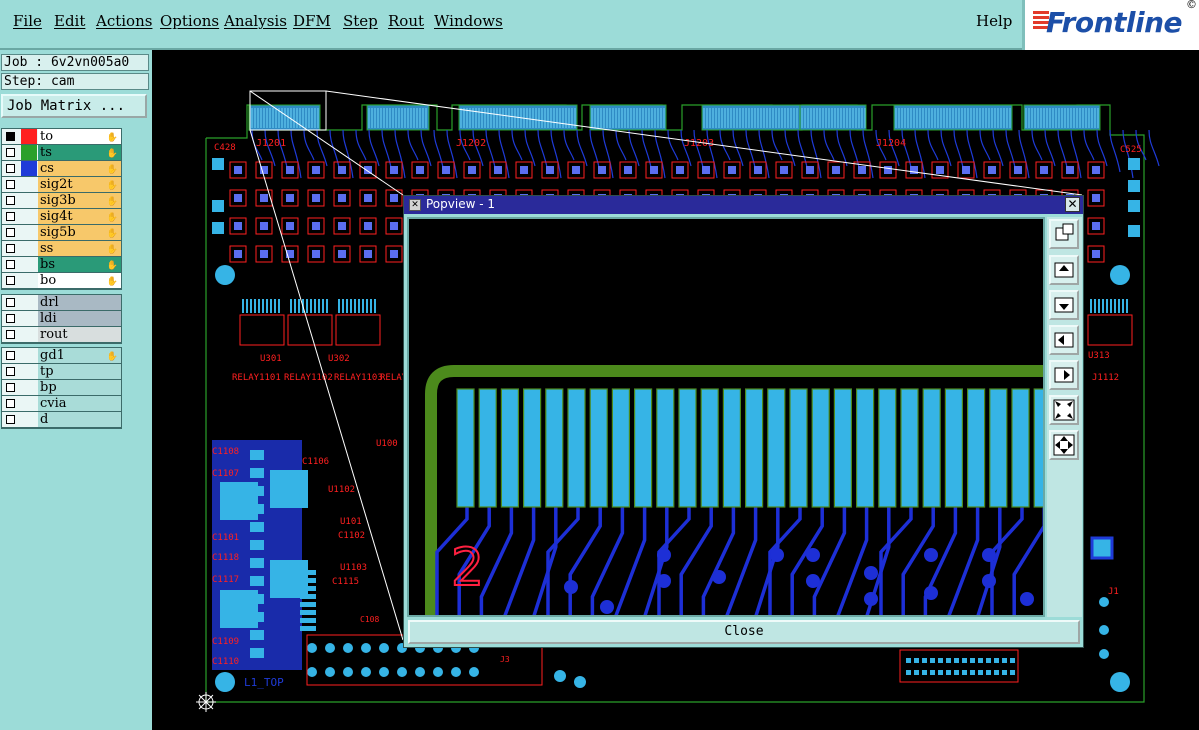  I want to click on menu-step: Step, so click(360, 21).